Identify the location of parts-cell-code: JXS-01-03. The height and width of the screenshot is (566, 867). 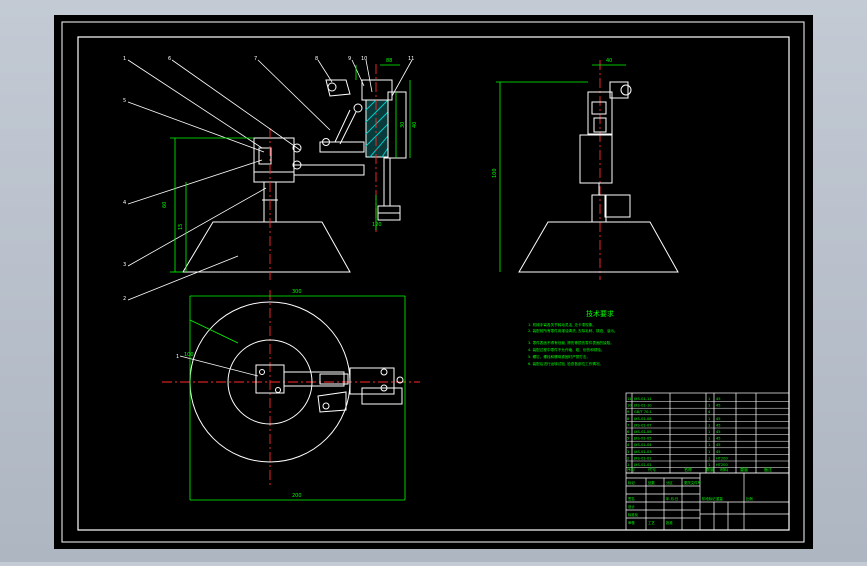
(642, 452).